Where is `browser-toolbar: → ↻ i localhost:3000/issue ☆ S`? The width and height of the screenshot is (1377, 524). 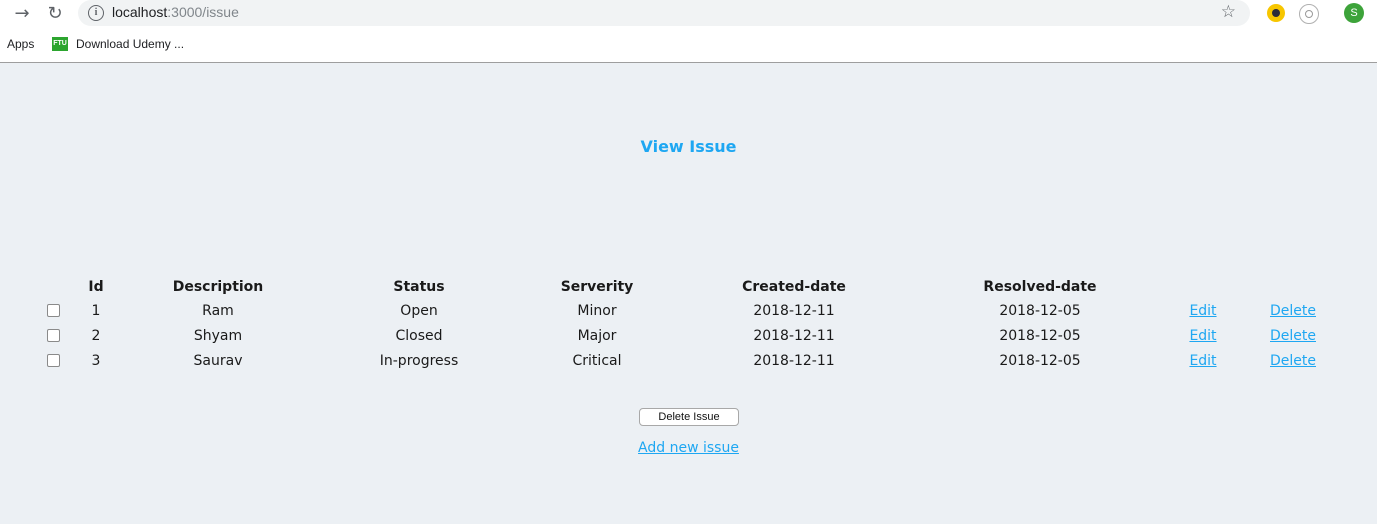 browser-toolbar: → ↻ i localhost:3000/issue ☆ S is located at coordinates (688, 14).